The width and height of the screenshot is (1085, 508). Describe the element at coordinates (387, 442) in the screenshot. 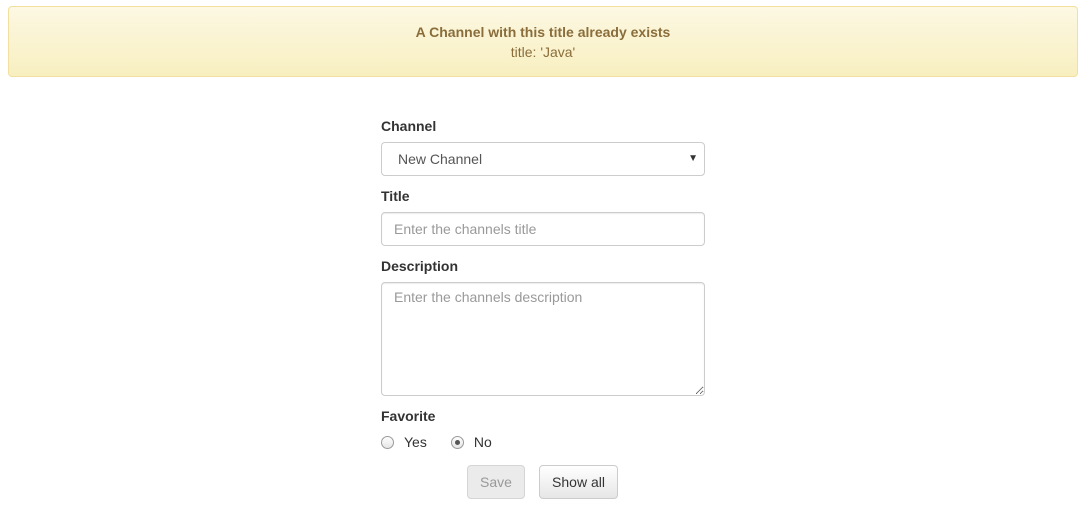

I see `radio-unchecked-icon` at that location.